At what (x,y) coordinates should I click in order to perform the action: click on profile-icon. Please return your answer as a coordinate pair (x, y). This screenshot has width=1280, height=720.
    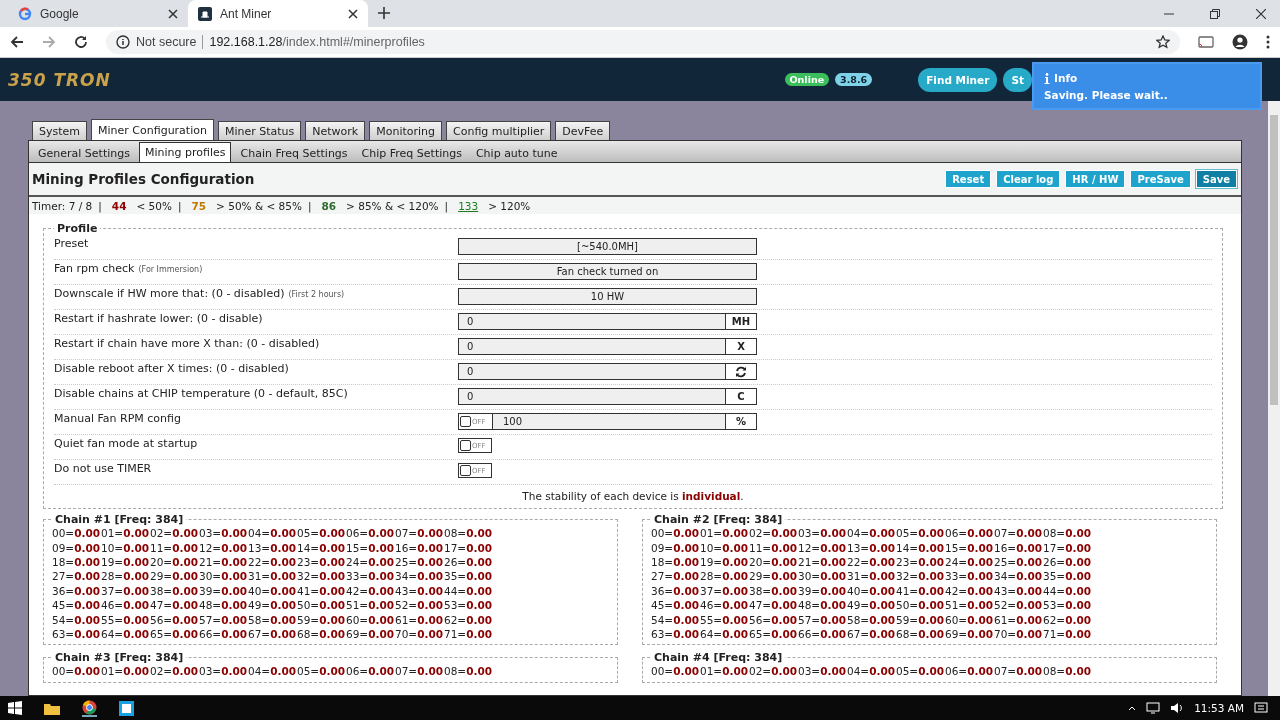
    Looking at the image, I should click on (1240, 42).